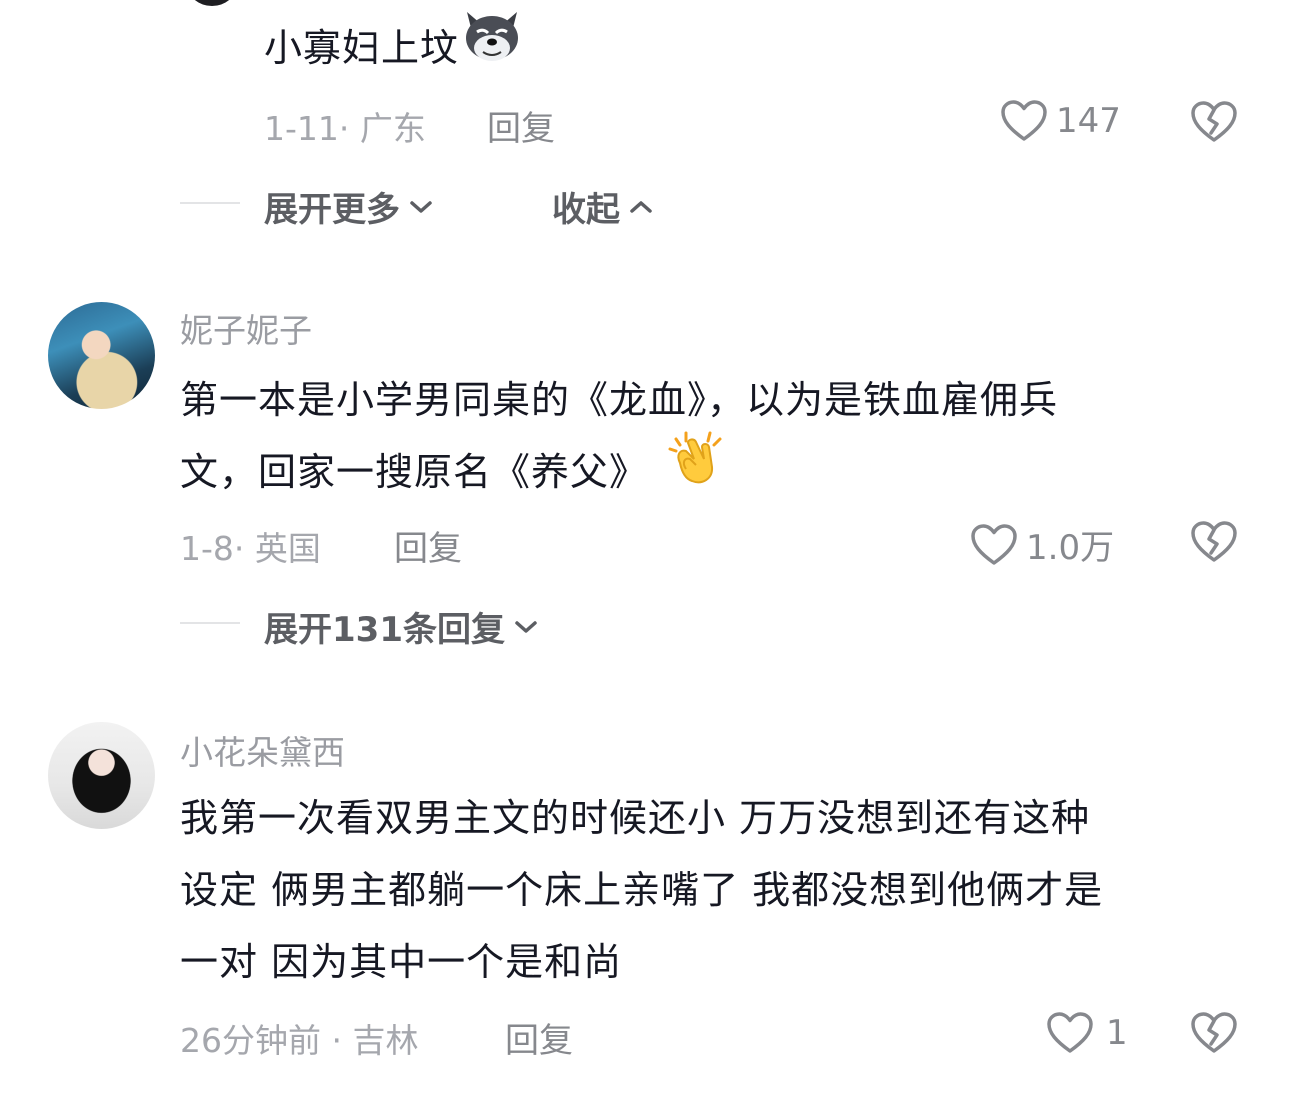  Describe the element at coordinates (207, 548) in the screenshot. I see `comment-date: 1-8` at that location.